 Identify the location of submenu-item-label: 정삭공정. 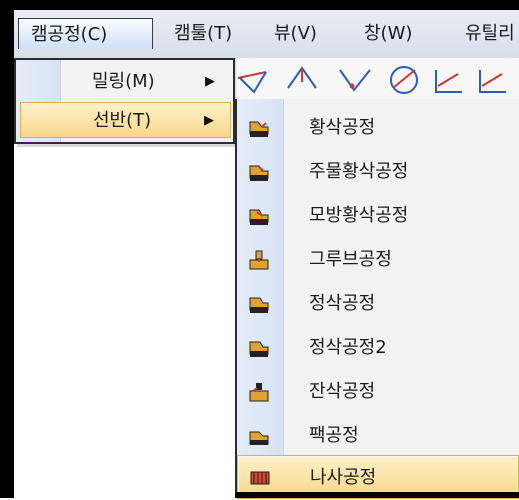
(342, 303).